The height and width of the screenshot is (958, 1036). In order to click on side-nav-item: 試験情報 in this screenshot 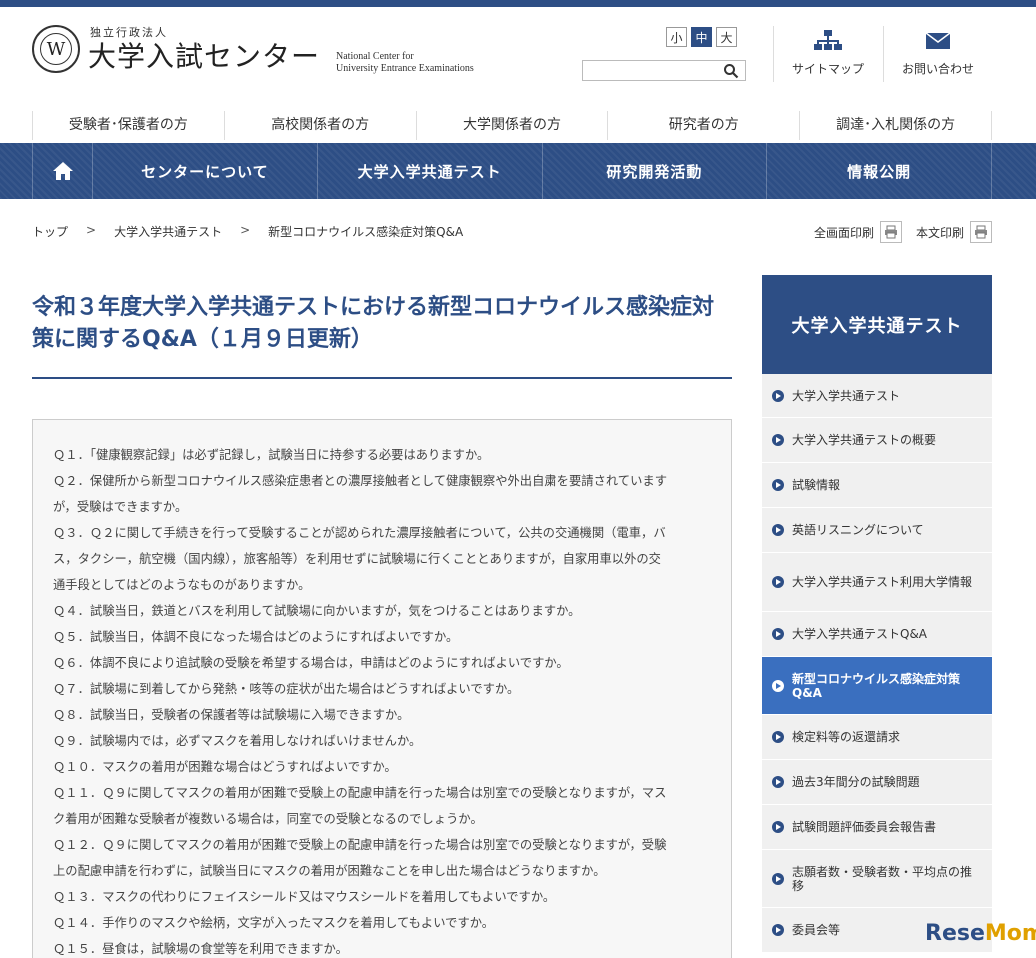, I will do `click(877, 485)`.